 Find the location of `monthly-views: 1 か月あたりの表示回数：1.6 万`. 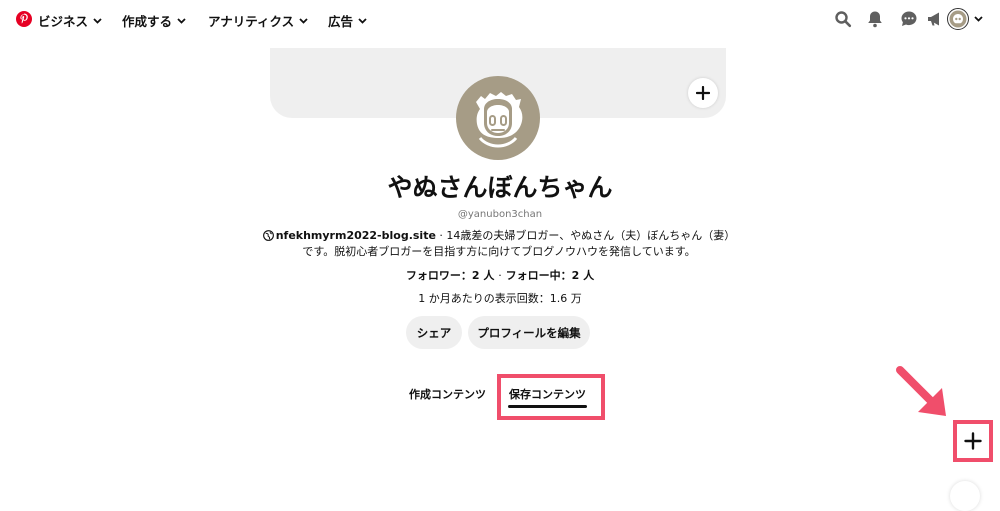

monthly-views: 1 か月あたりの表示回数：1.6 万 is located at coordinates (500, 298).